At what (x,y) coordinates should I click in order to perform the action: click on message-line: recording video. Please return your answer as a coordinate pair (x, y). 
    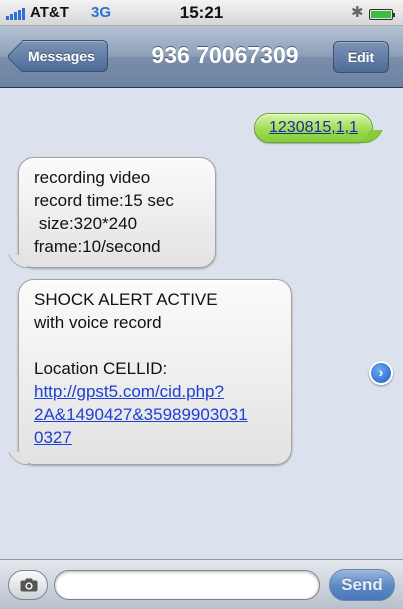
    Looking at the image, I should click on (92, 177).